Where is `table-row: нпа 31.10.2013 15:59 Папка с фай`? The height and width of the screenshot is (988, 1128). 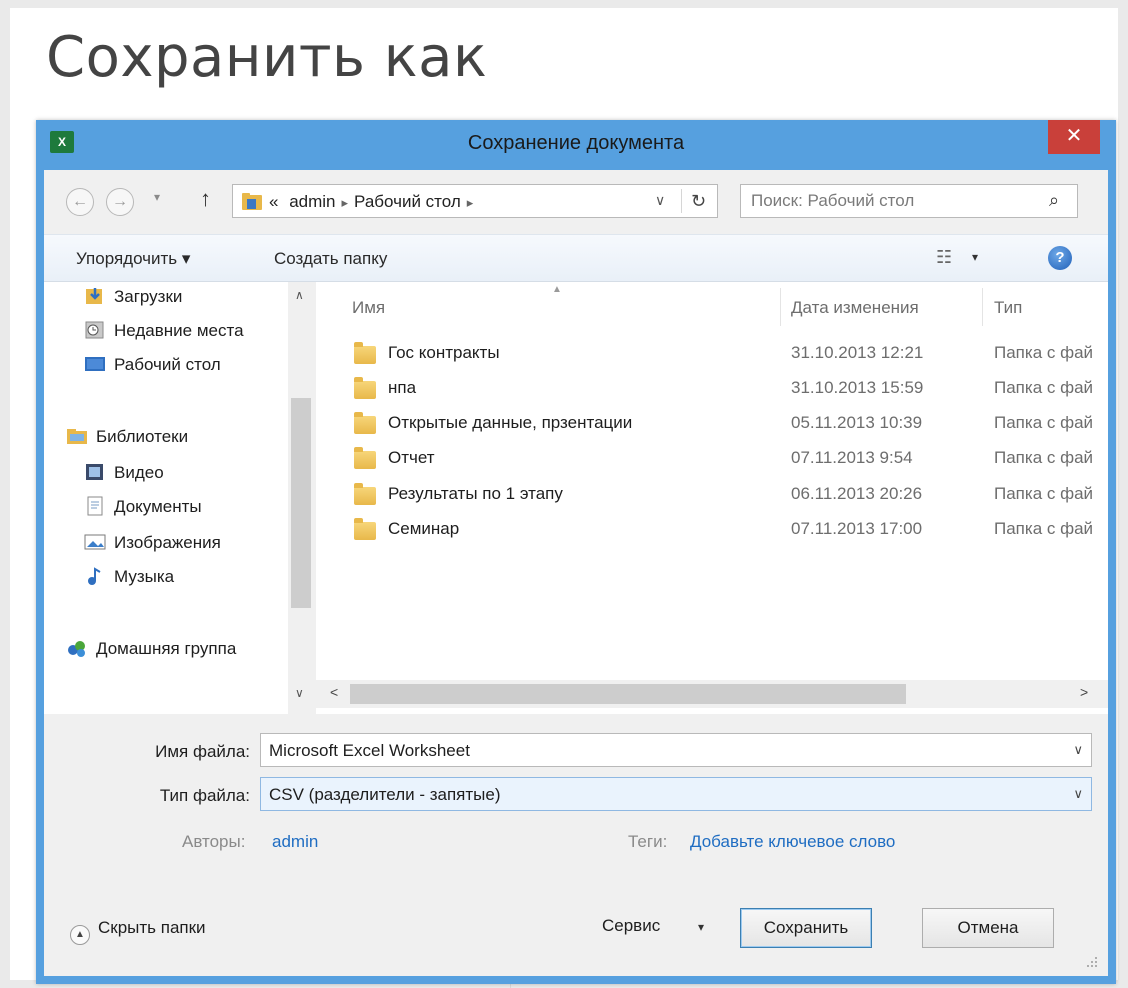 table-row: нпа 31.10.2013 15:59 Папка с фай is located at coordinates (727, 388).